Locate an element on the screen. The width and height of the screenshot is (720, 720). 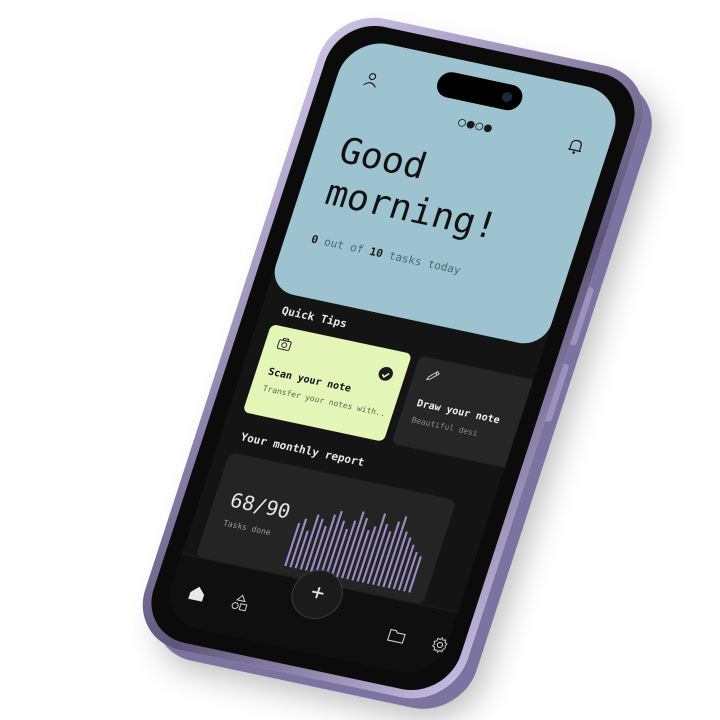
user-icon is located at coordinates (371, 79).